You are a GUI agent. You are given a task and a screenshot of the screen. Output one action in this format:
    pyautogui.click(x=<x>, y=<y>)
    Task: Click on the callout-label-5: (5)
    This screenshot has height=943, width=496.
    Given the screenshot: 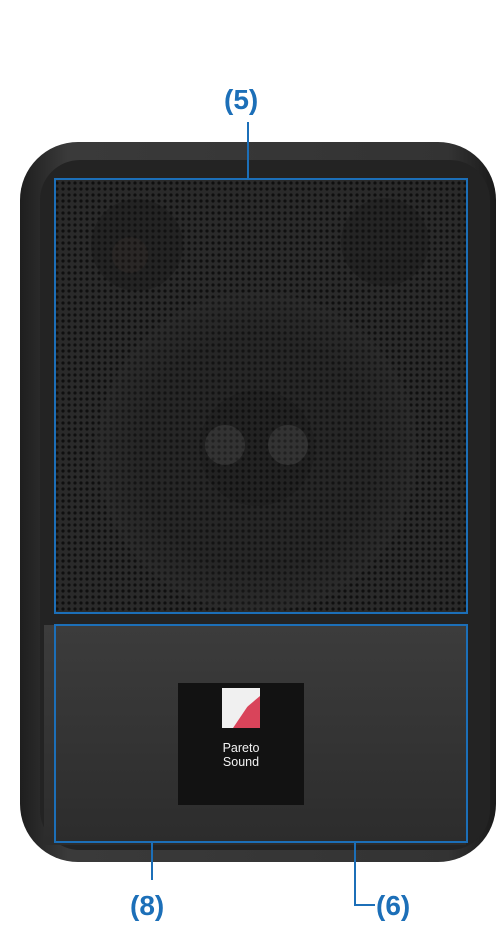 What is the action you would take?
    pyautogui.click(x=241, y=99)
    